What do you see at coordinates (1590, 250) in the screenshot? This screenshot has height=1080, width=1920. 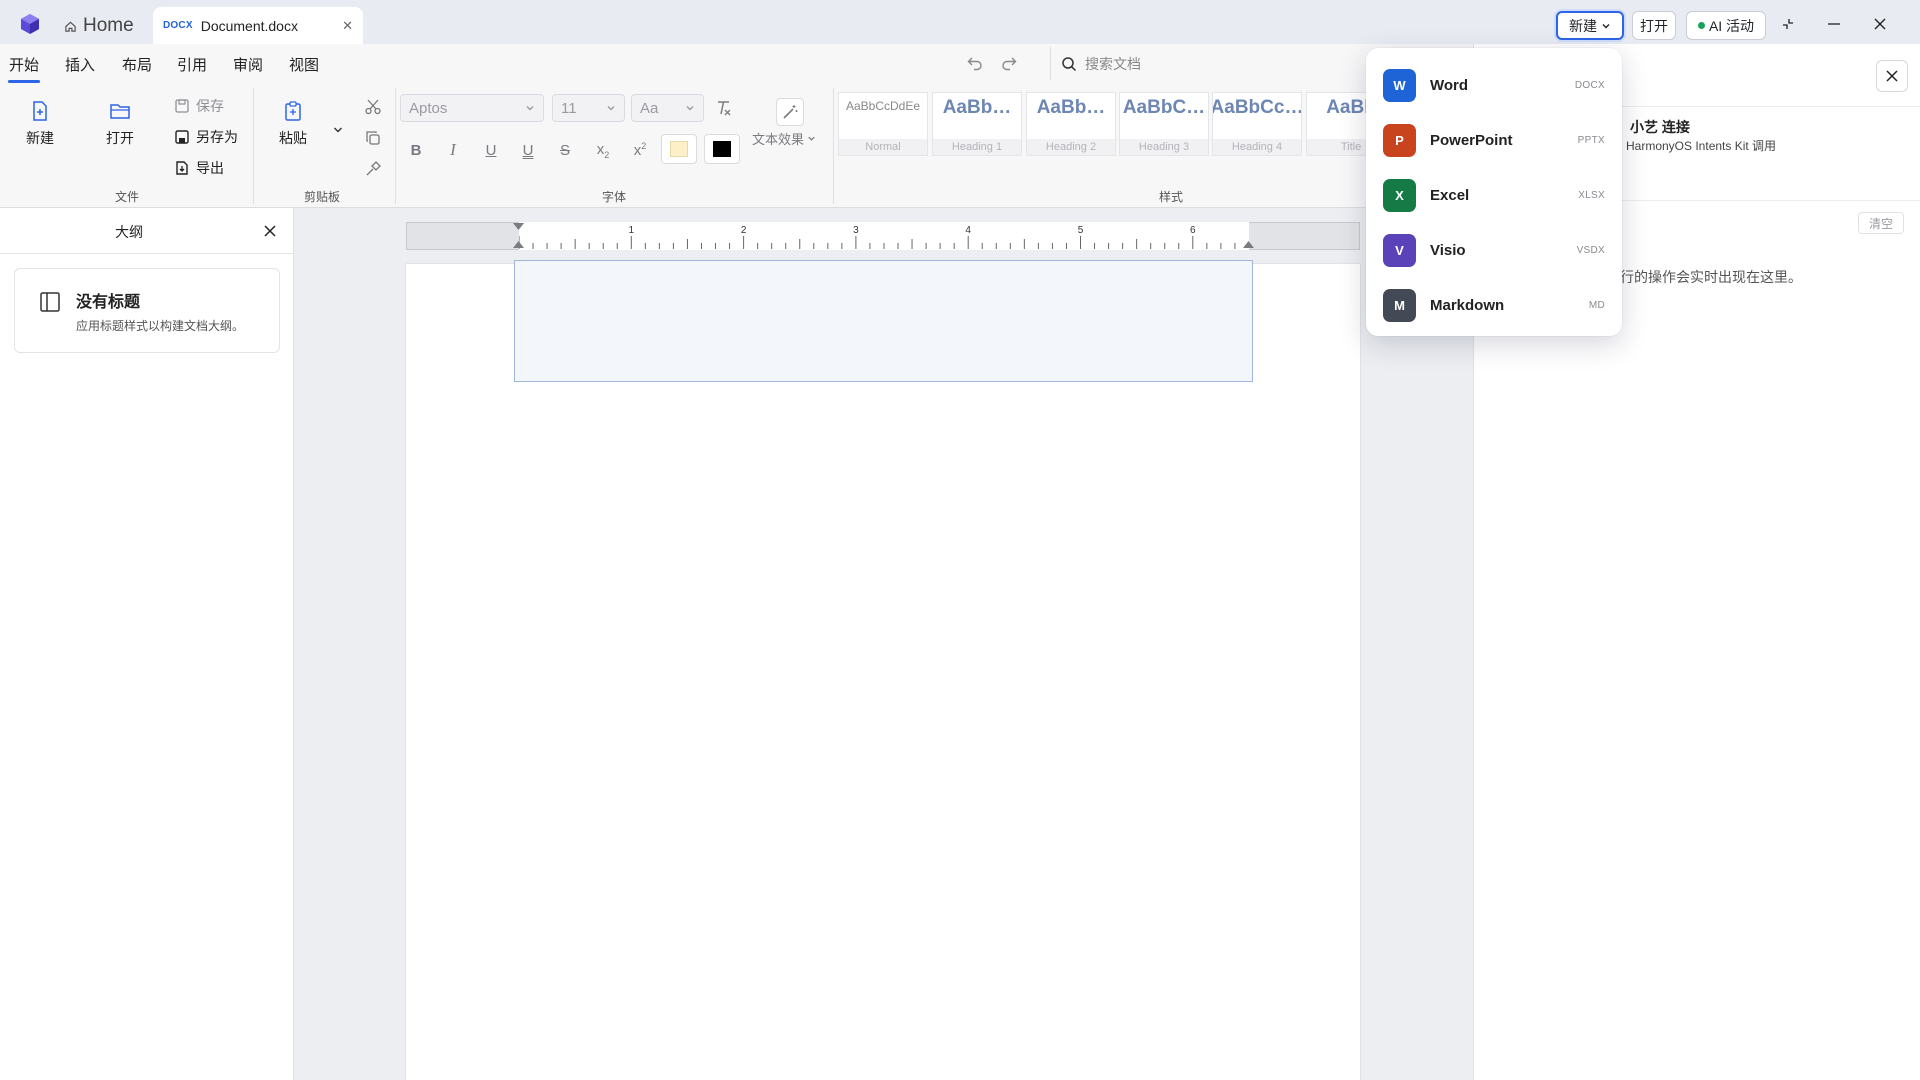 I see `menu-item-ext: VSDX` at bounding box center [1590, 250].